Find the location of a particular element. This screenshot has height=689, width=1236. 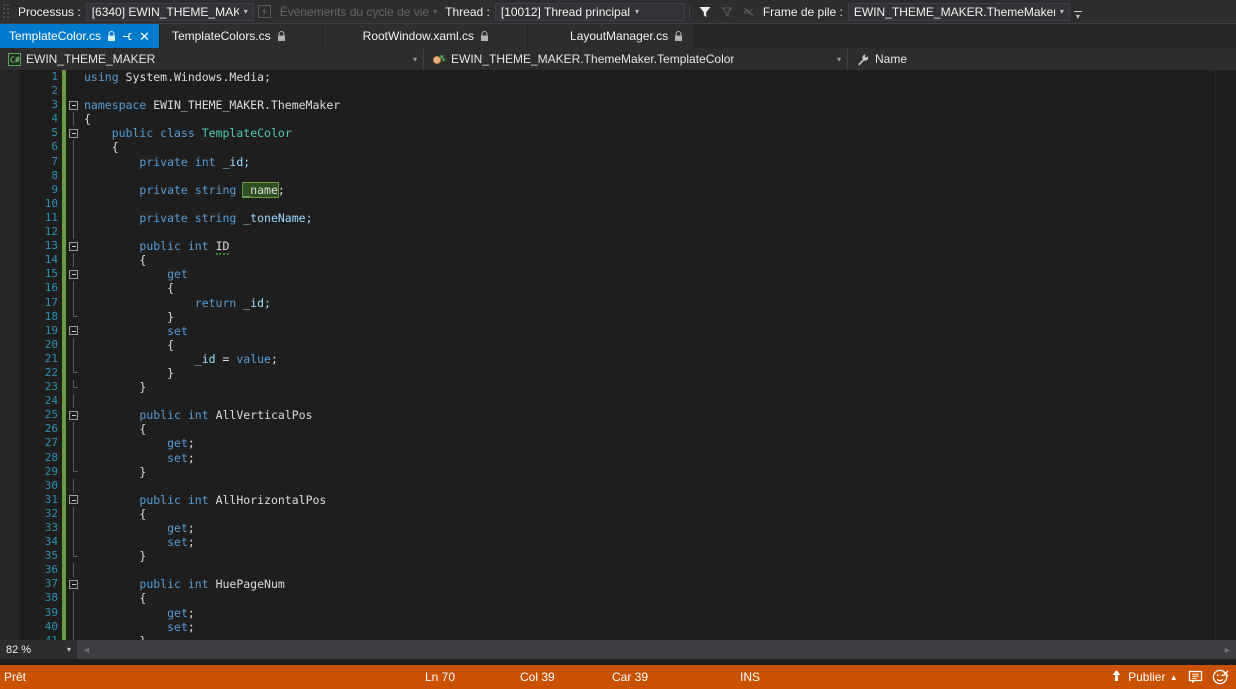

code-line: 6 { is located at coordinates (617, 147).